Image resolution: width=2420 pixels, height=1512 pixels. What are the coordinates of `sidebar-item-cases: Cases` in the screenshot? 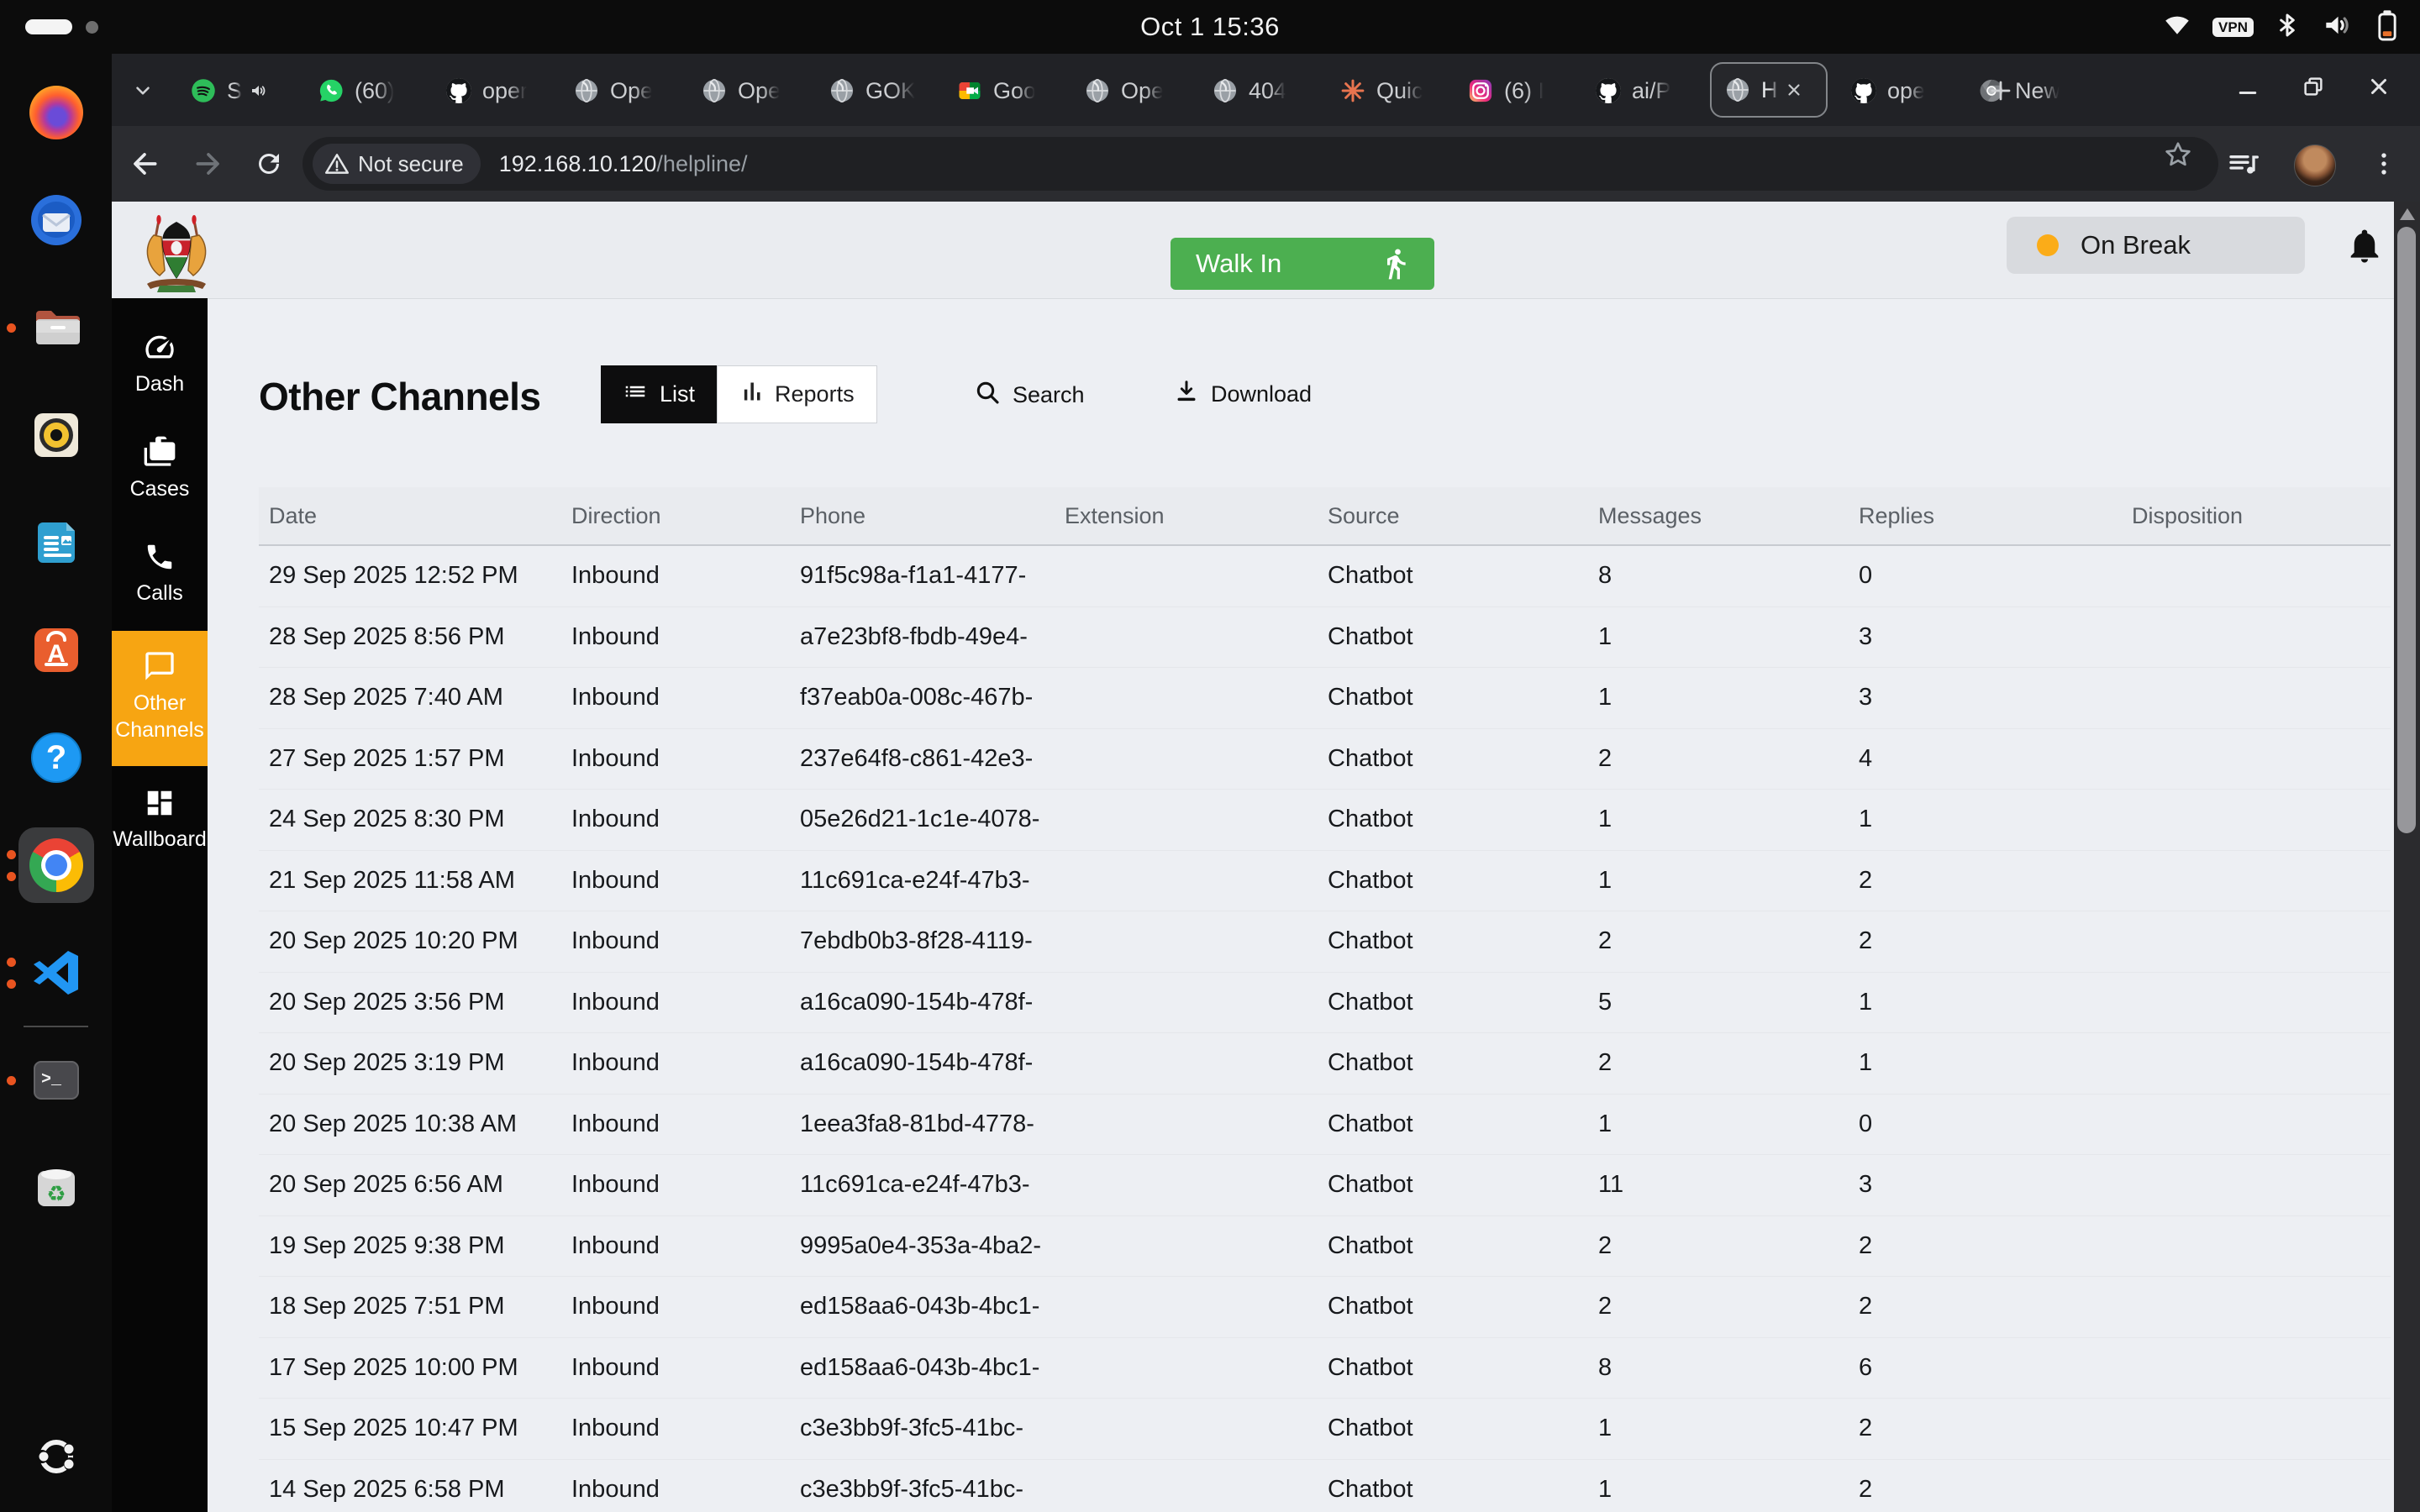 It's located at (160, 459).